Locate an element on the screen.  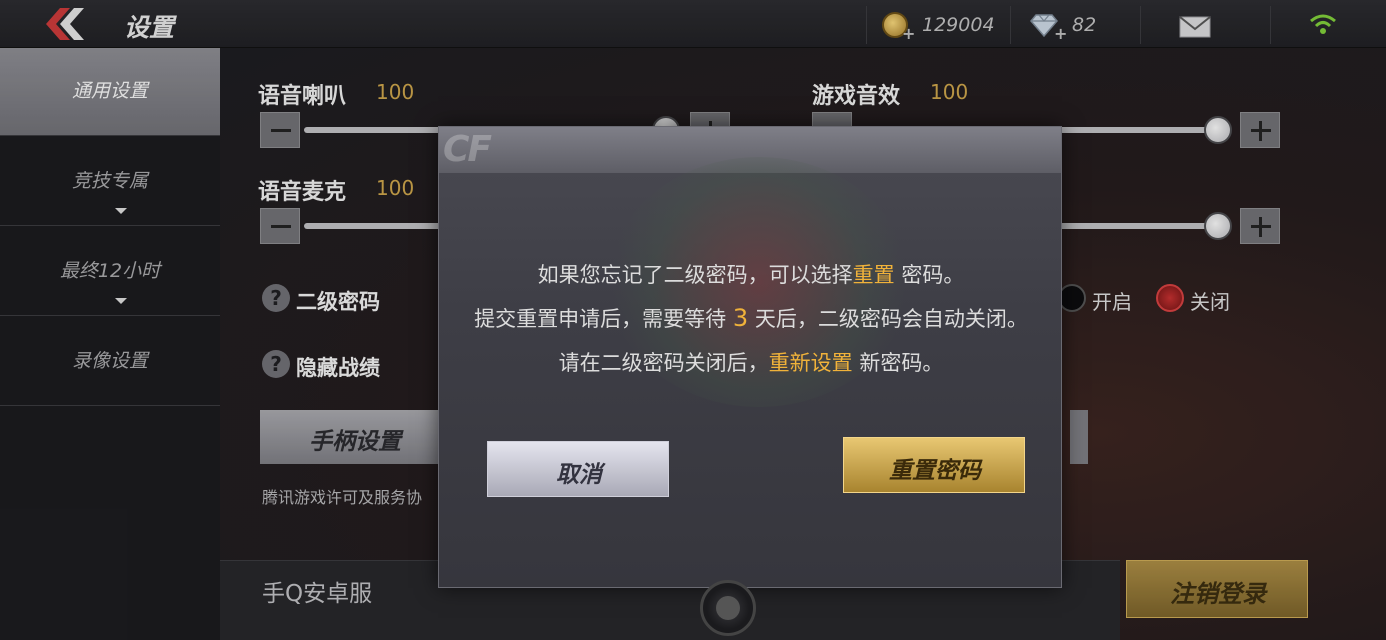
msg-text: 天后，二级密码会自动关闭。 is located at coordinates (888, 319).